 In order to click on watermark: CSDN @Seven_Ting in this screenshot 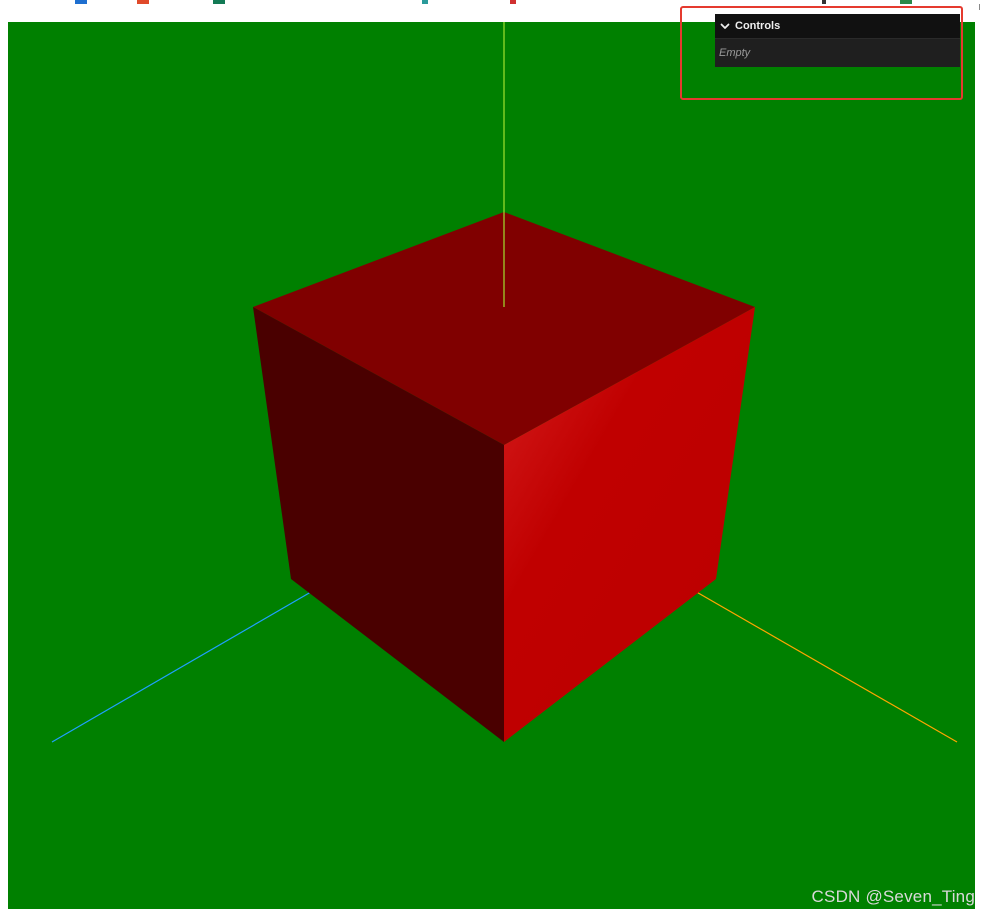, I will do `click(893, 896)`.